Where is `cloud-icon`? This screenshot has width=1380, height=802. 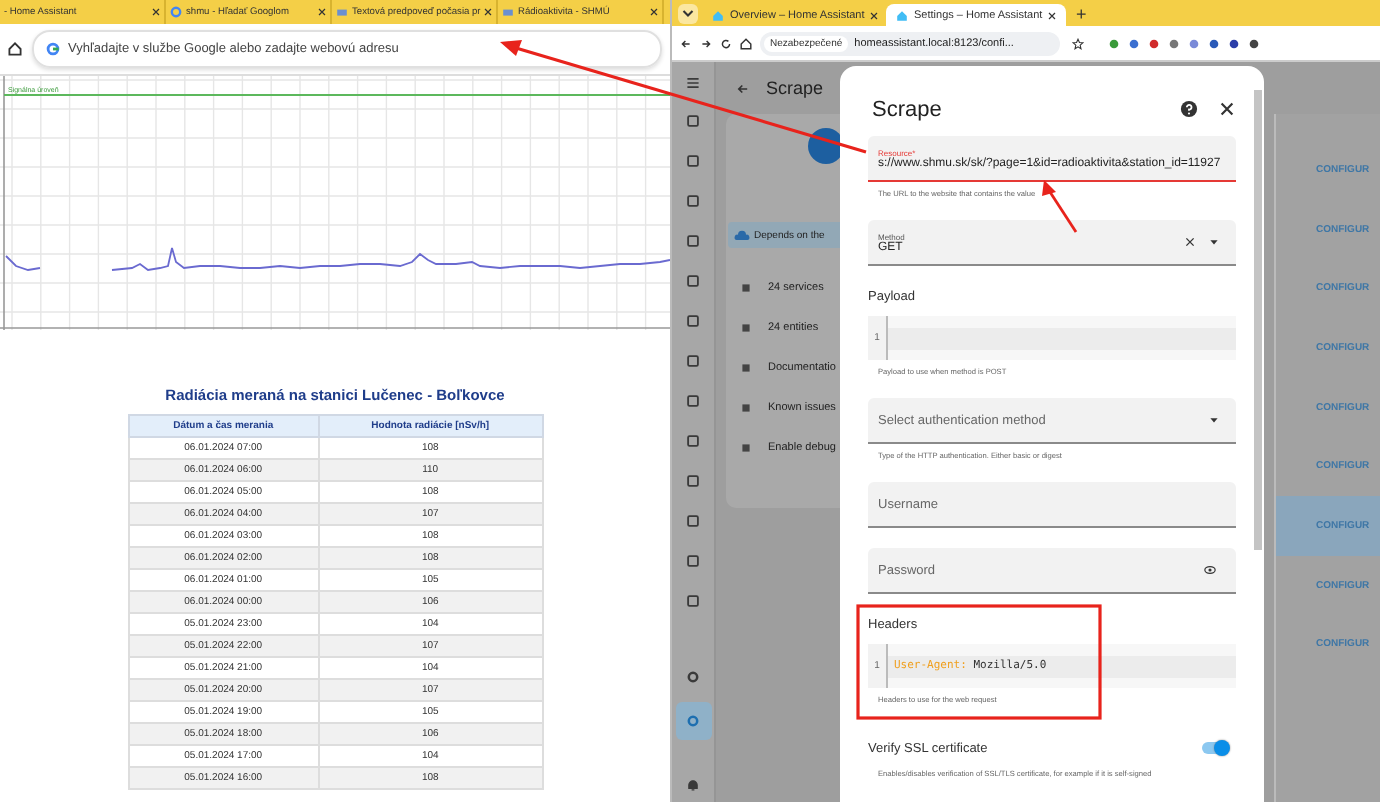
cloud-icon is located at coordinates (742, 235).